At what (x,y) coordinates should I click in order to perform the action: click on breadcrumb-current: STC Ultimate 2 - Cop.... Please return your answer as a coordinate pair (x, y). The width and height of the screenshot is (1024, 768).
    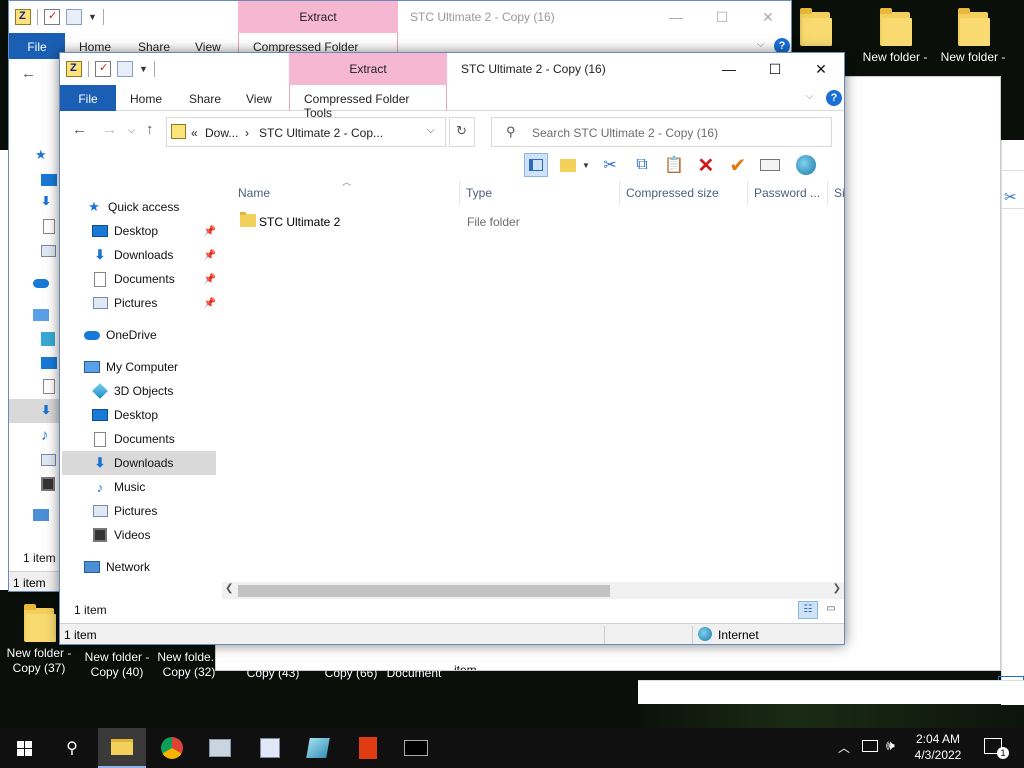
    Looking at the image, I should click on (321, 133).